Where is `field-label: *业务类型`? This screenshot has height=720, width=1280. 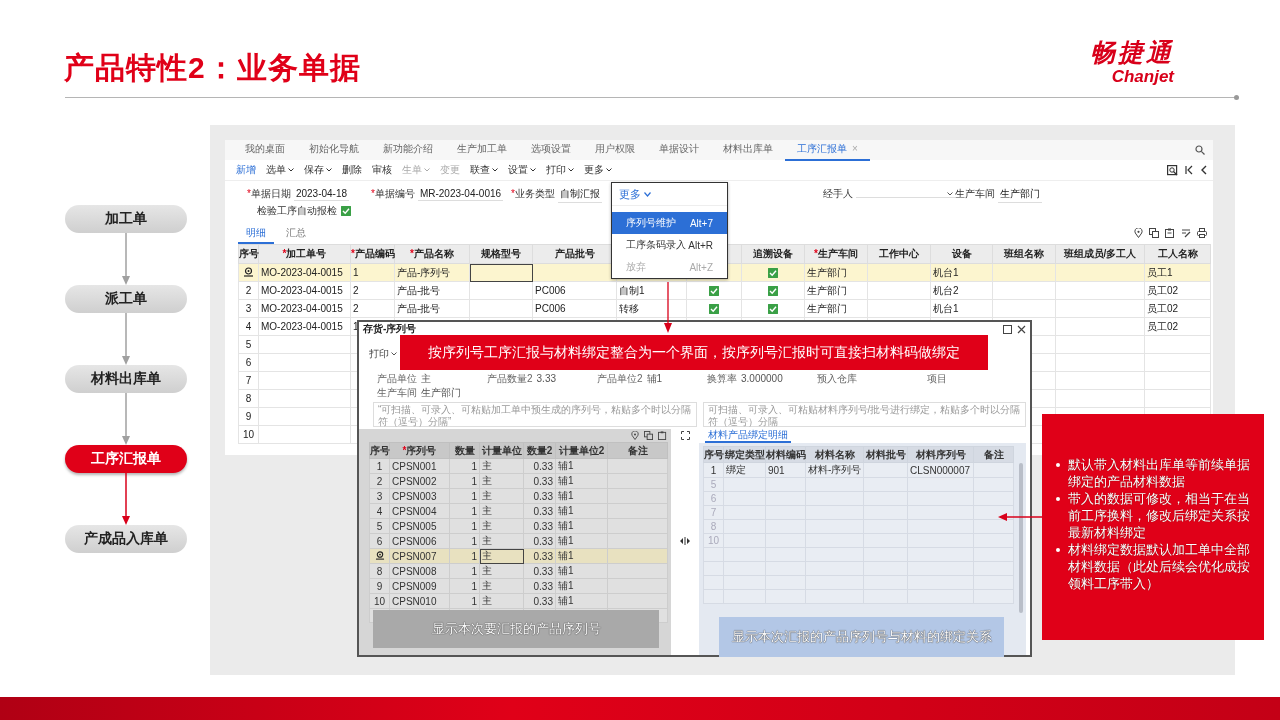
field-label: *业务类型 is located at coordinates (533, 194).